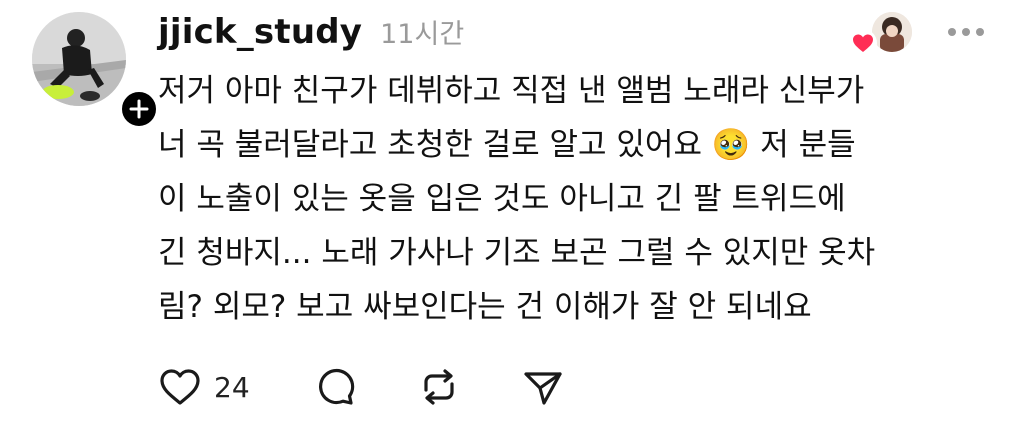 The height and width of the screenshot is (432, 1024). I want to click on send-icon, so click(543, 388).